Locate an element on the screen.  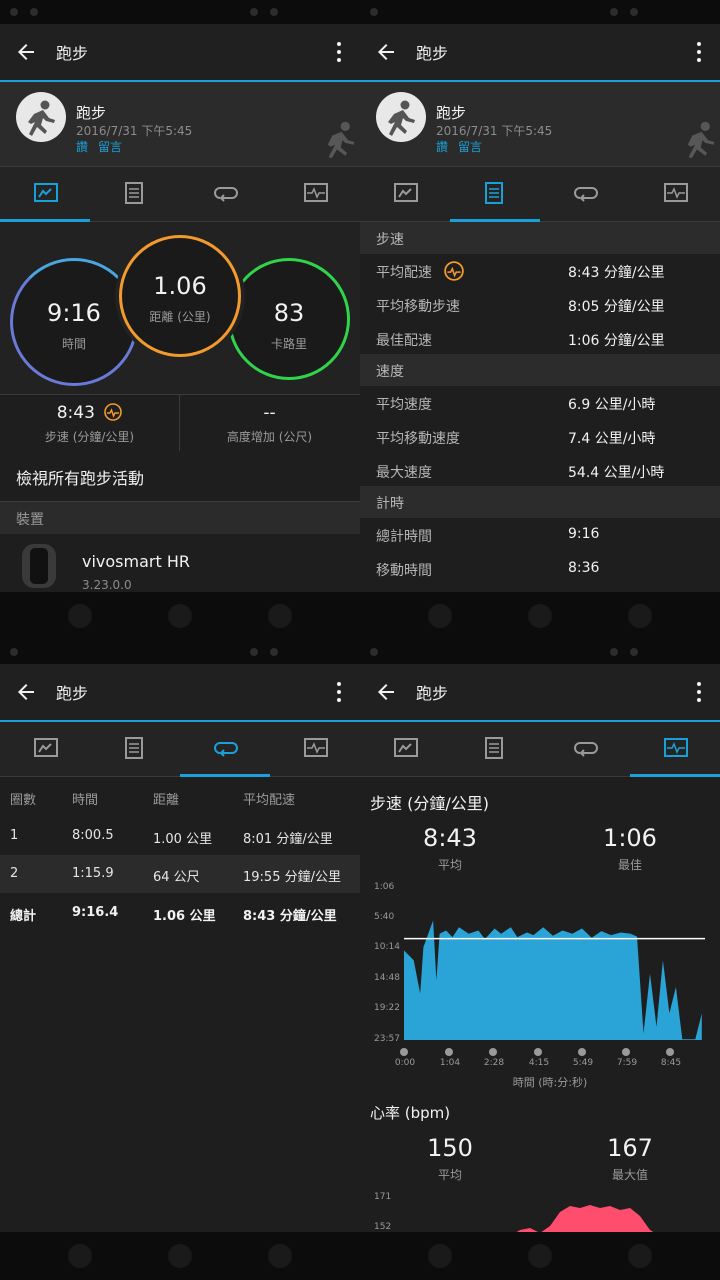
distance-value: 1.06 is located at coordinates (180, 286).